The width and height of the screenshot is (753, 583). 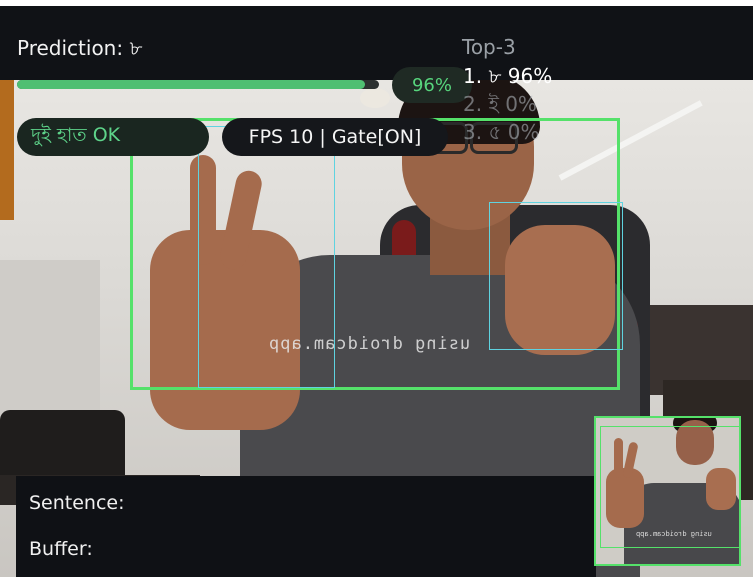 What do you see at coordinates (376, 43) in the screenshot?
I see `hud-top-bar: Prediction: ৮` at bounding box center [376, 43].